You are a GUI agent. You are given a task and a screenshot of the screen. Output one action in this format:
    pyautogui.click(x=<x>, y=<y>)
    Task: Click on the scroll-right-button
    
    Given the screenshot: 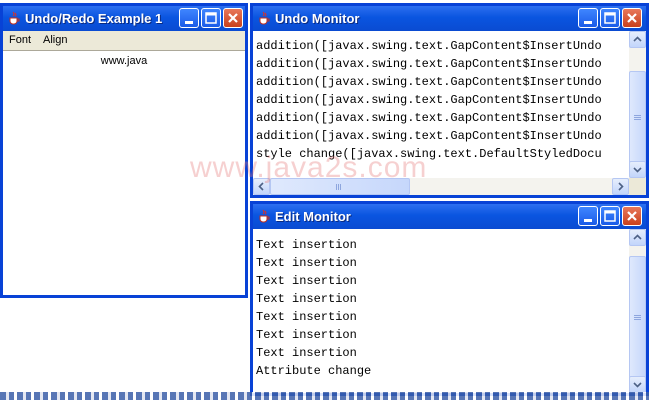 What is the action you would take?
    pyautogui.click(x=620, y=186)
    